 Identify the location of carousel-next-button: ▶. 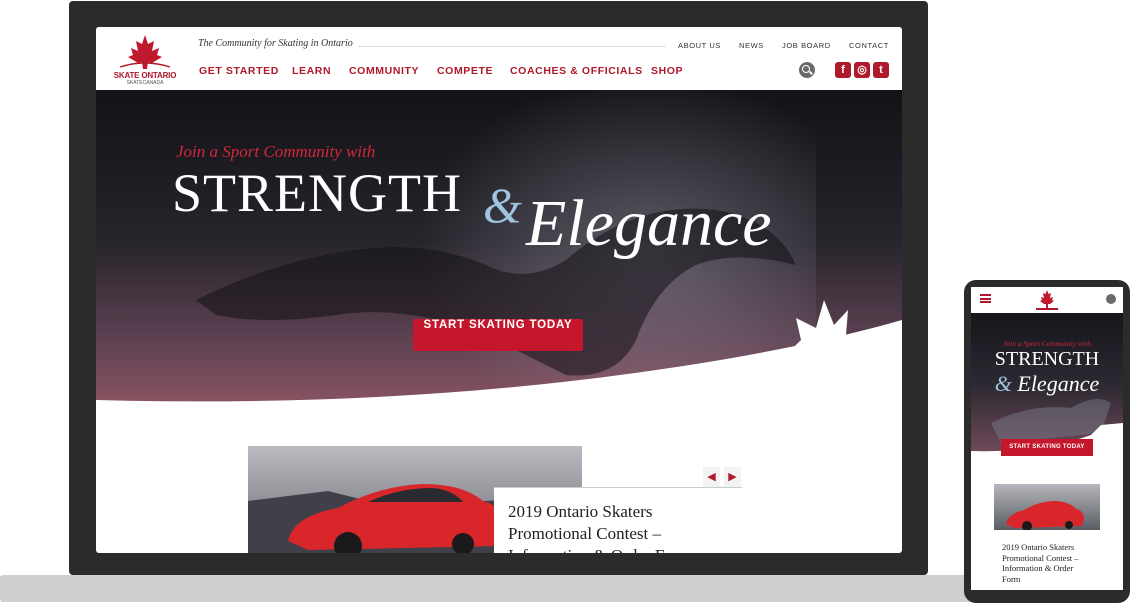
(732, 477).